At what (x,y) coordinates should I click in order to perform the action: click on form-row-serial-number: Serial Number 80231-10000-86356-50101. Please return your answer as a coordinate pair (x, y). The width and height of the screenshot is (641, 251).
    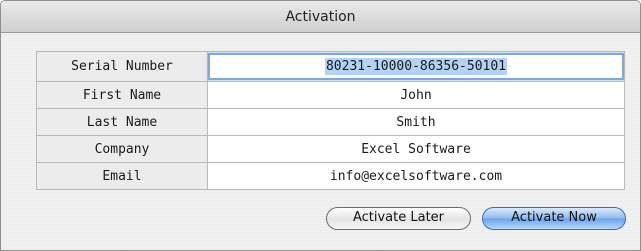
    Looking at the image, I should click on (330, 66).